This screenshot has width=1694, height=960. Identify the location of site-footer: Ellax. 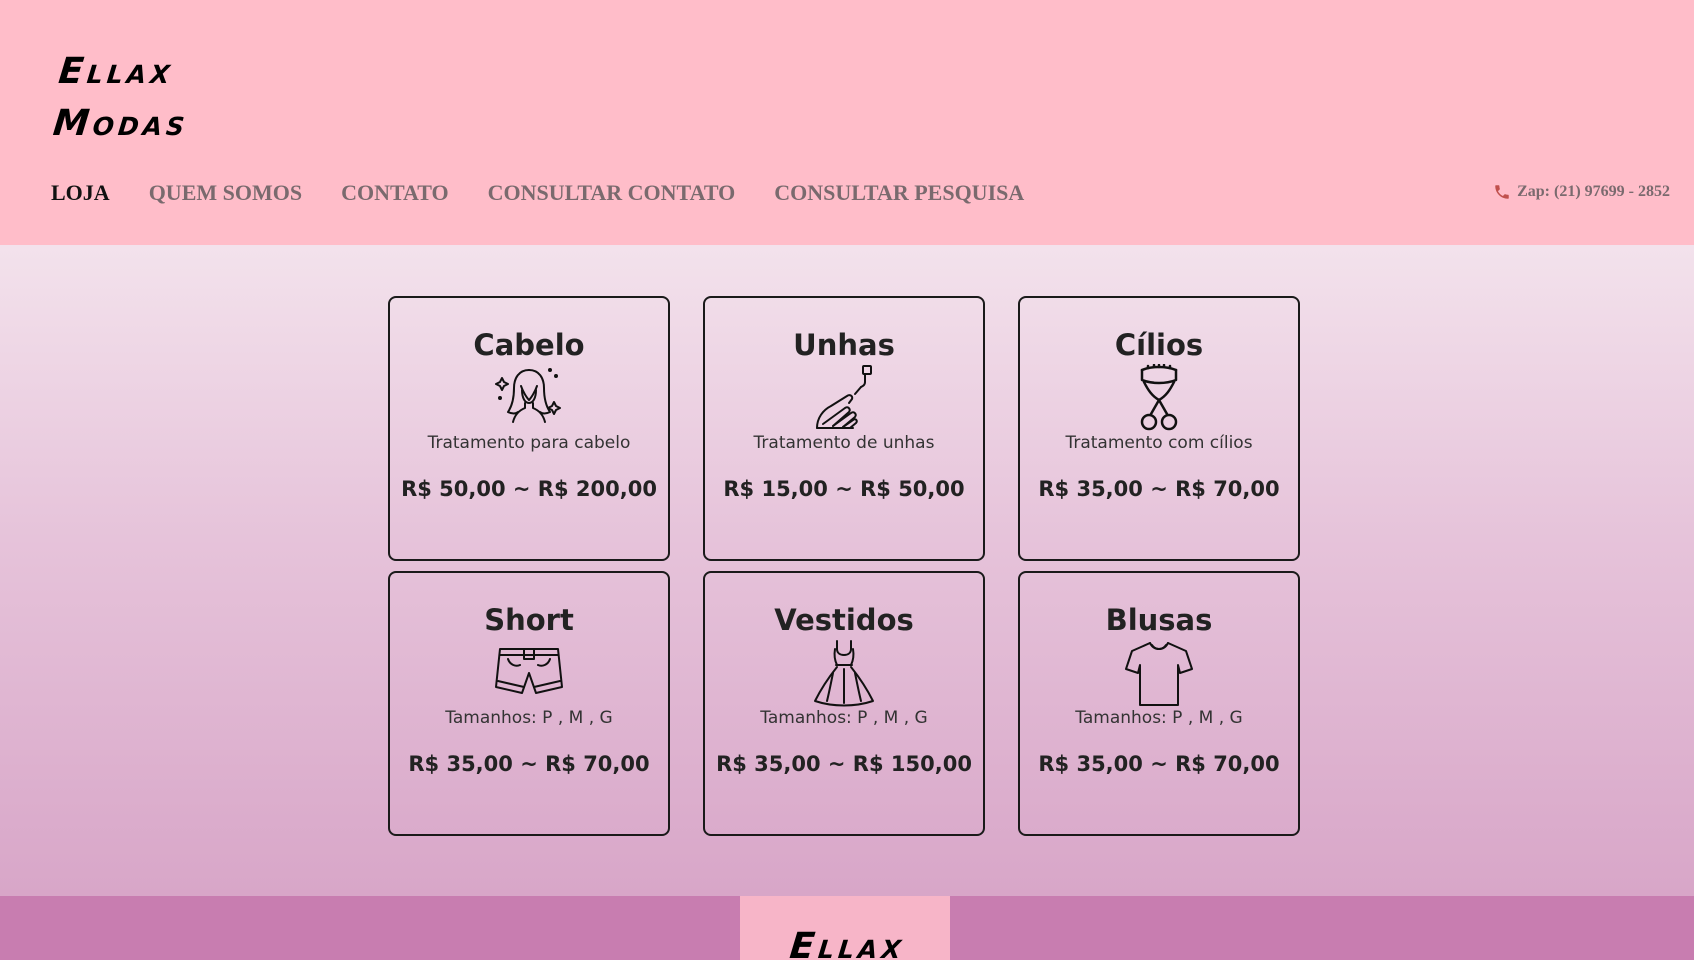
(847, 928).